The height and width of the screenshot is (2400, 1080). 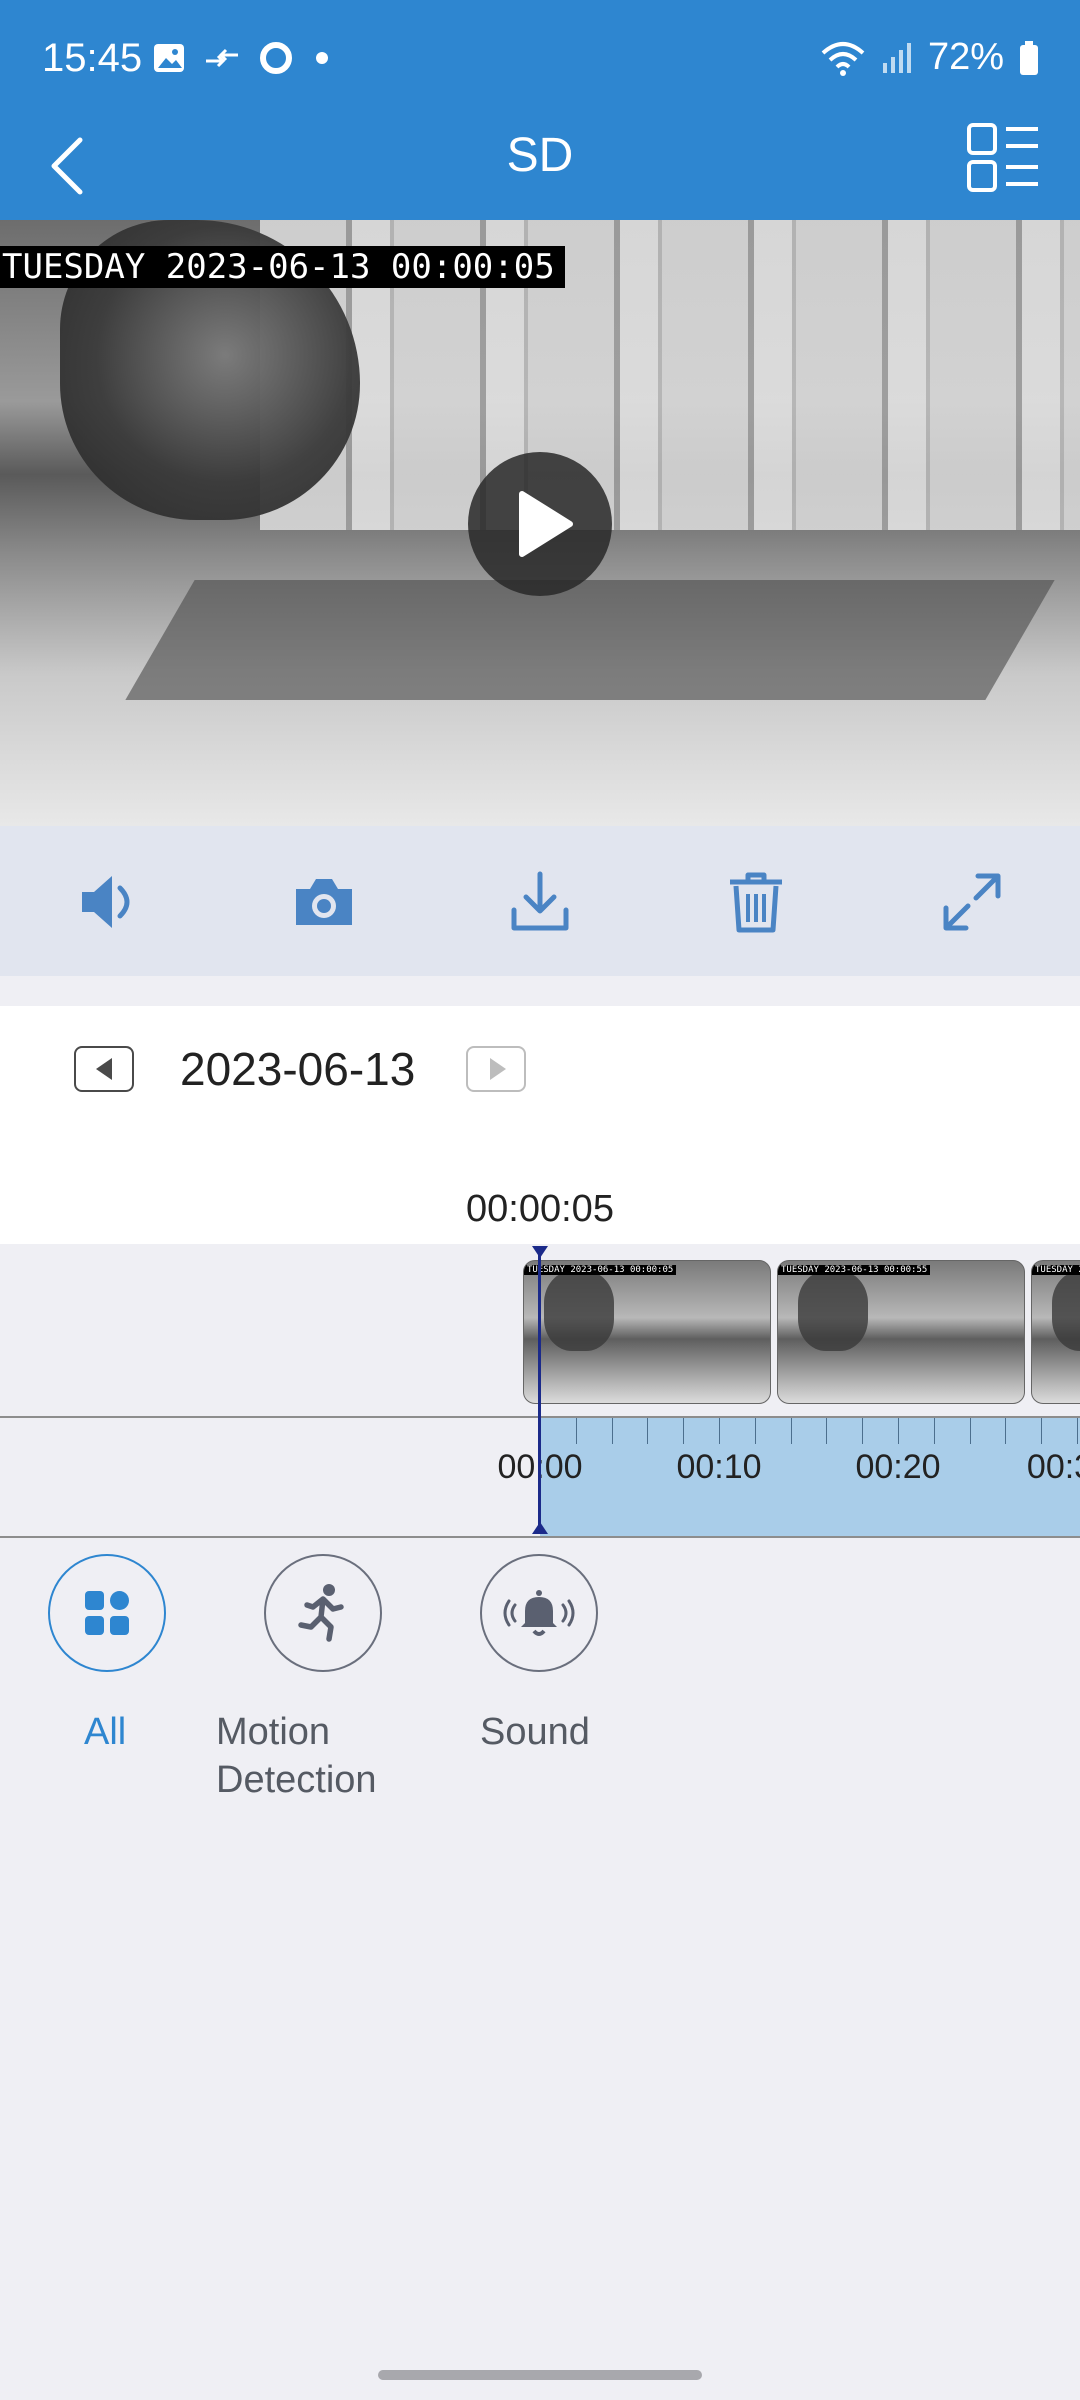 I want to click on playback-toolbar, so click(x=540, y=901).